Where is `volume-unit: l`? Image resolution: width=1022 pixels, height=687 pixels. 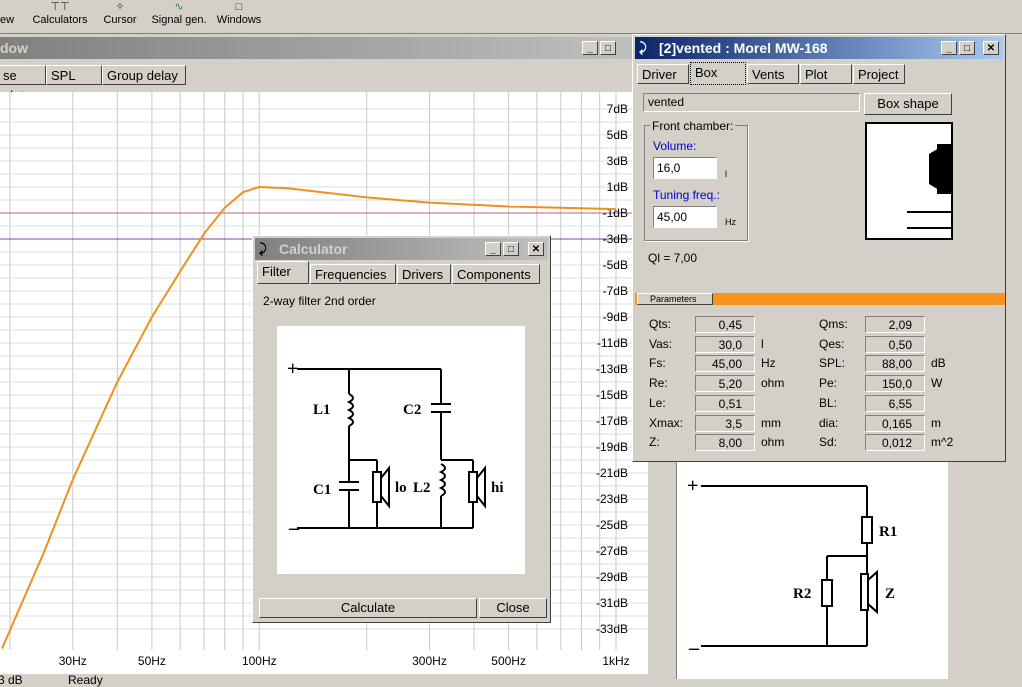
volume-unit: l is located at coordinates (726, 174).